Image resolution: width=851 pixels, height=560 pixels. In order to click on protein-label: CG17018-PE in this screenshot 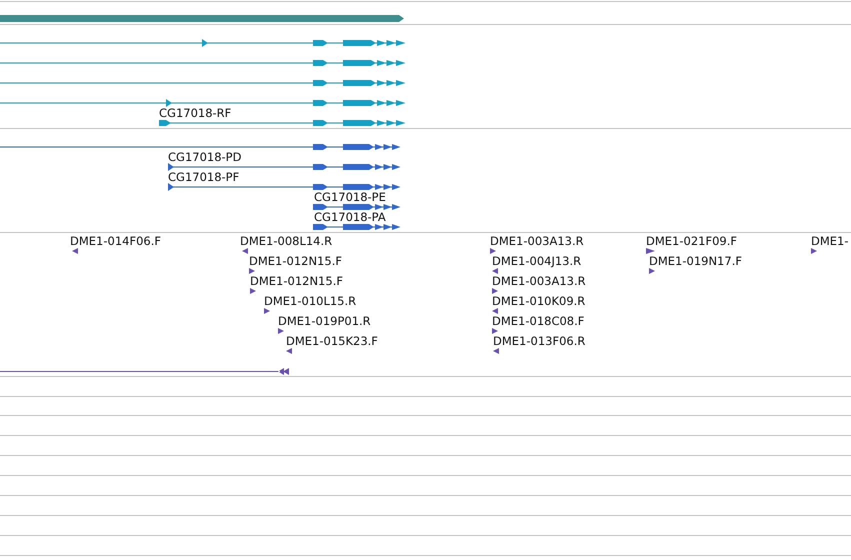, I will do `click(350, 197)`.